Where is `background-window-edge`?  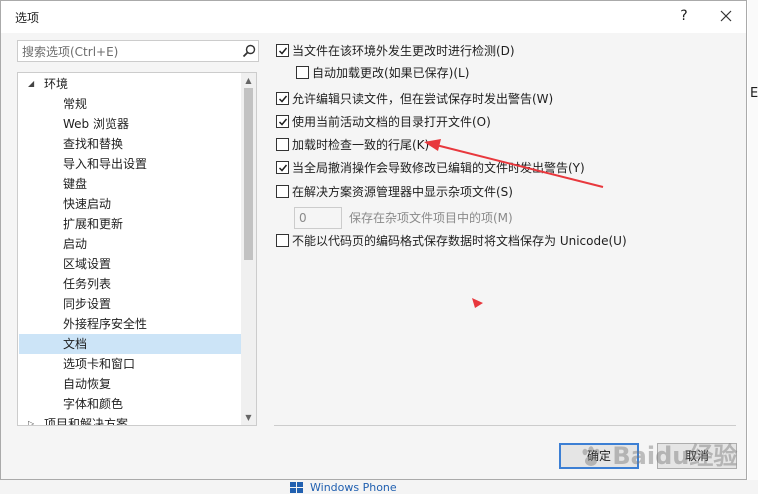
background-window-edge is located at coordinates (753, 247).